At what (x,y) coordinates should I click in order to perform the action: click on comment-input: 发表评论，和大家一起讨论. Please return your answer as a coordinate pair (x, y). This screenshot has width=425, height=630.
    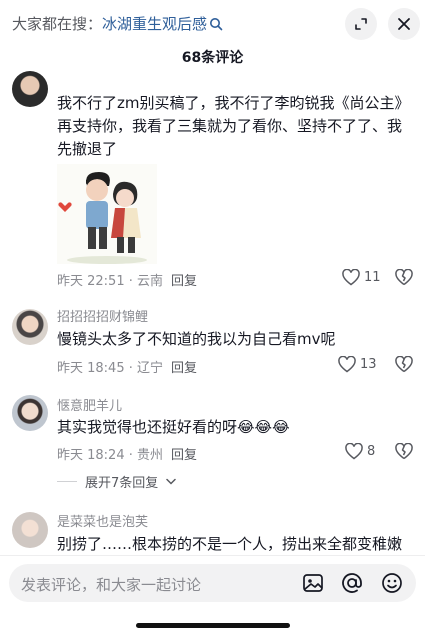
    Looking at the image, I should click on (212, 583).